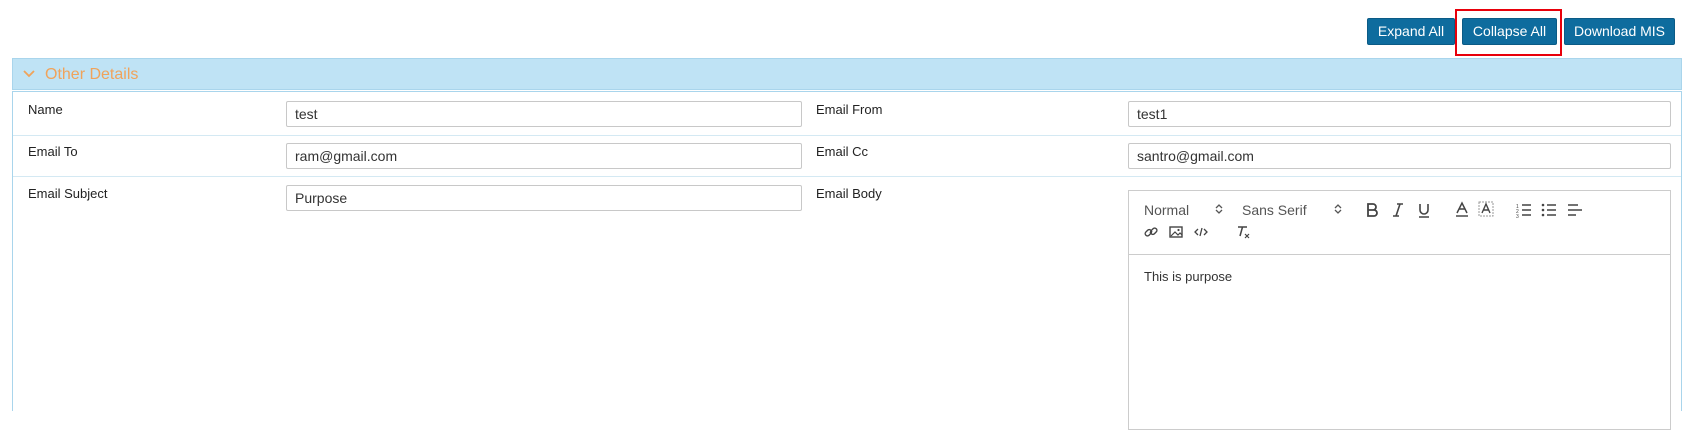 This screenshot has width=1694, height=430. Describe the element at coordinates (544, 156) in the screenshot. I see `email-to-field: ram@gmail.com` at that location.